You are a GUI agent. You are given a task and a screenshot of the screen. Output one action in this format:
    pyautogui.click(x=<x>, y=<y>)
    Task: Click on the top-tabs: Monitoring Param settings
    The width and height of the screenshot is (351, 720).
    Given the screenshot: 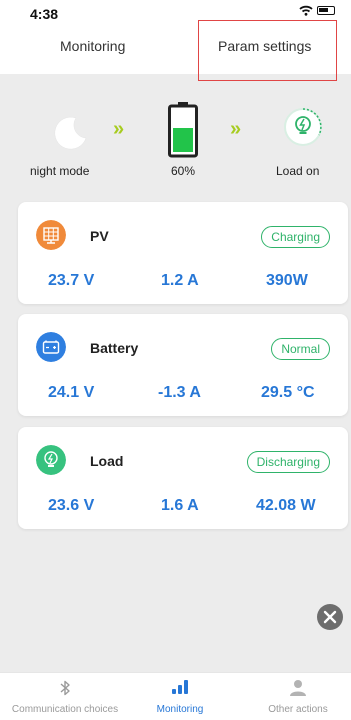 What is the action you would take?
    pyautogui.click(x=175, y=50)
    